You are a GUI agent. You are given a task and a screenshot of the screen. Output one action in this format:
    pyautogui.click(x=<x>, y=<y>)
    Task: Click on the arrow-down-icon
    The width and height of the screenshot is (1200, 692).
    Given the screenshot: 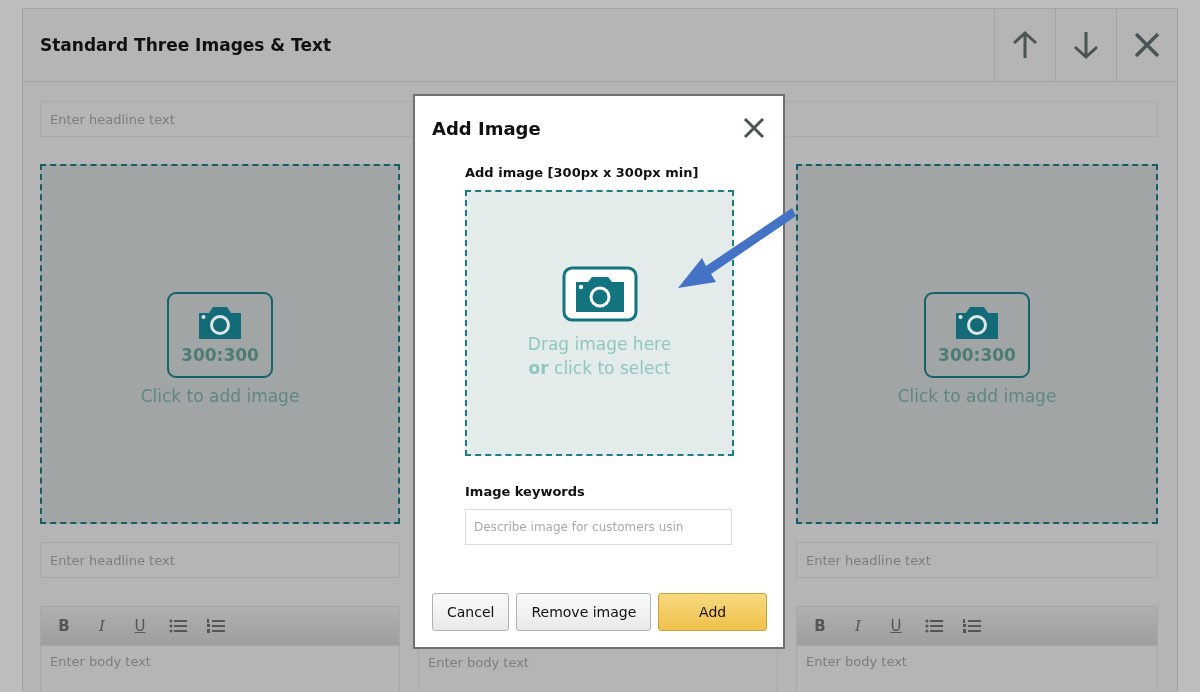 What is the action you would take?
    pyautogui.click(x=1086, y=45)
    